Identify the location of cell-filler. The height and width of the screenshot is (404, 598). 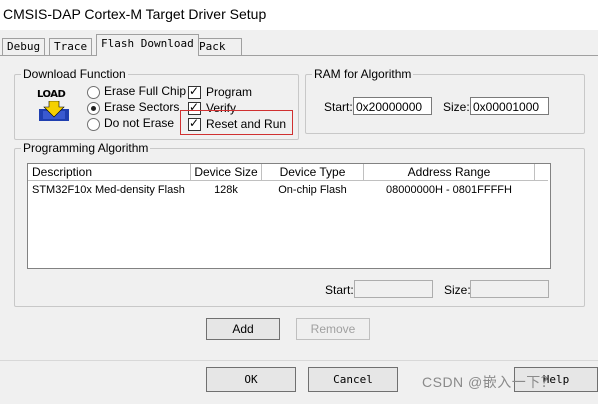
(542, 190).